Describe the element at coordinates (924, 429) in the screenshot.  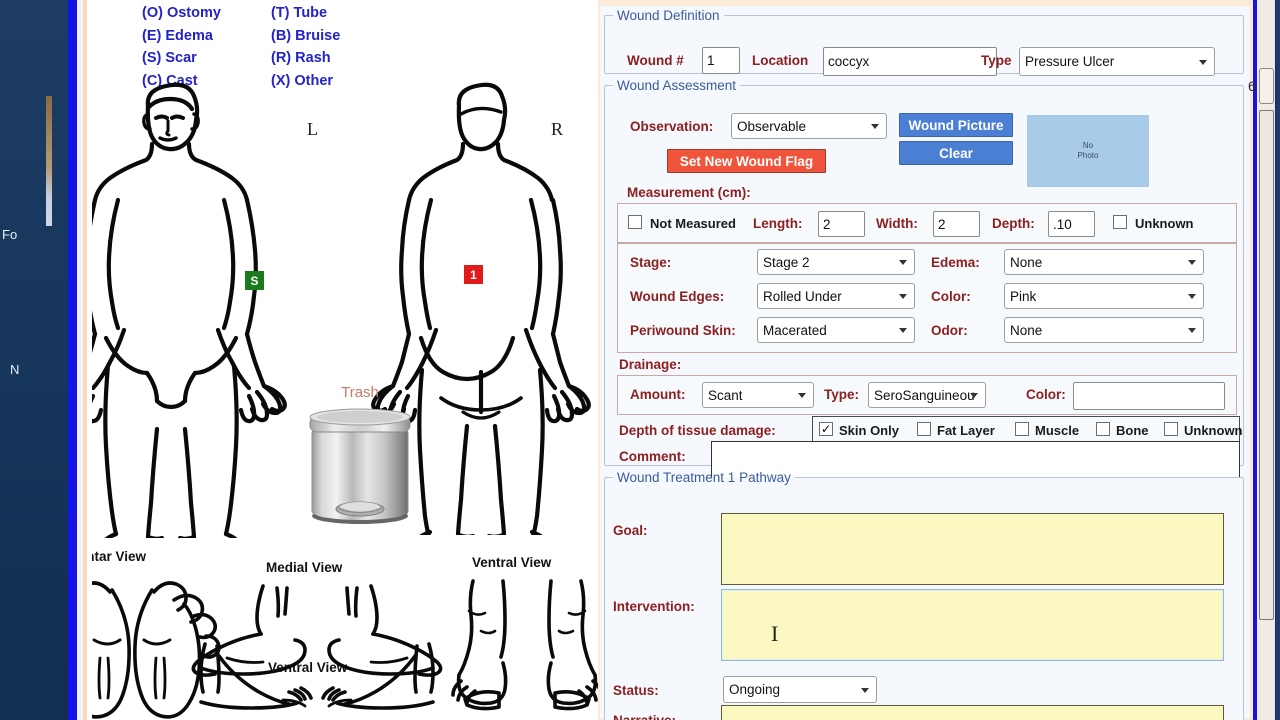
I see `tissue-fat-layer-checkbox` at that location.